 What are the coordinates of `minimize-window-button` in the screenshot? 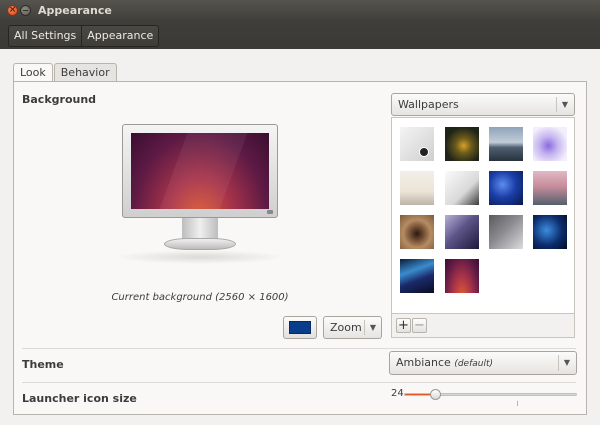 It's located at (25, 10).